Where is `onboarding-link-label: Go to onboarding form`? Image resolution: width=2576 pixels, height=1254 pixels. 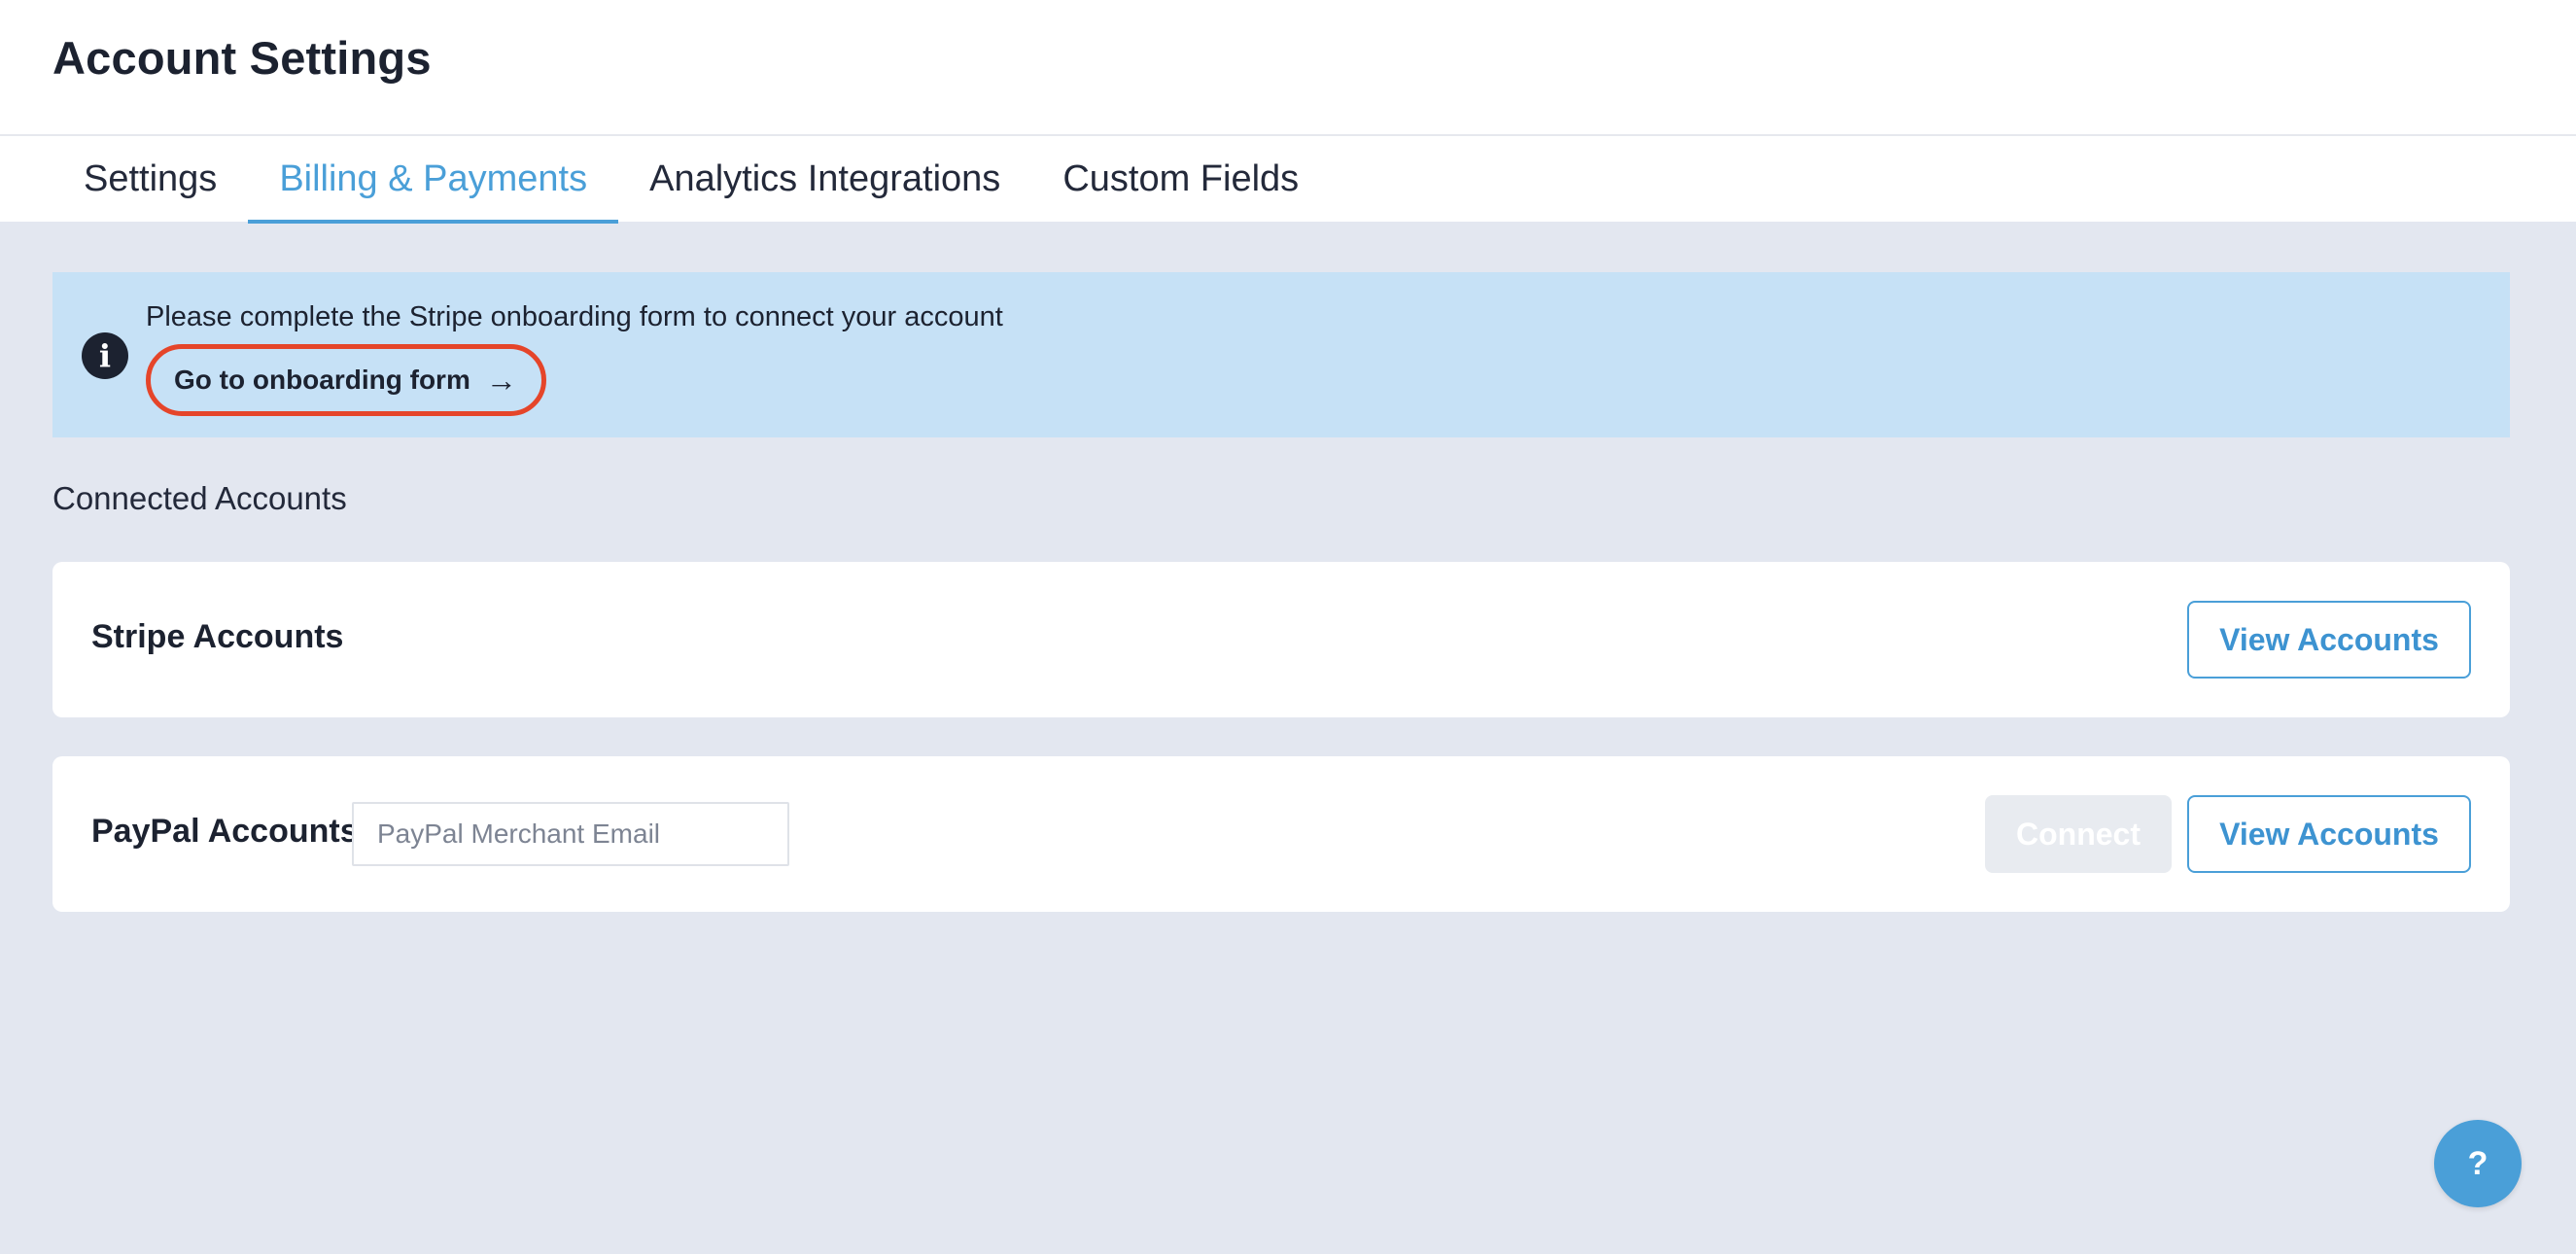 onboarding-link-label: Go to onboarding form is located at coordinates (322, 380).